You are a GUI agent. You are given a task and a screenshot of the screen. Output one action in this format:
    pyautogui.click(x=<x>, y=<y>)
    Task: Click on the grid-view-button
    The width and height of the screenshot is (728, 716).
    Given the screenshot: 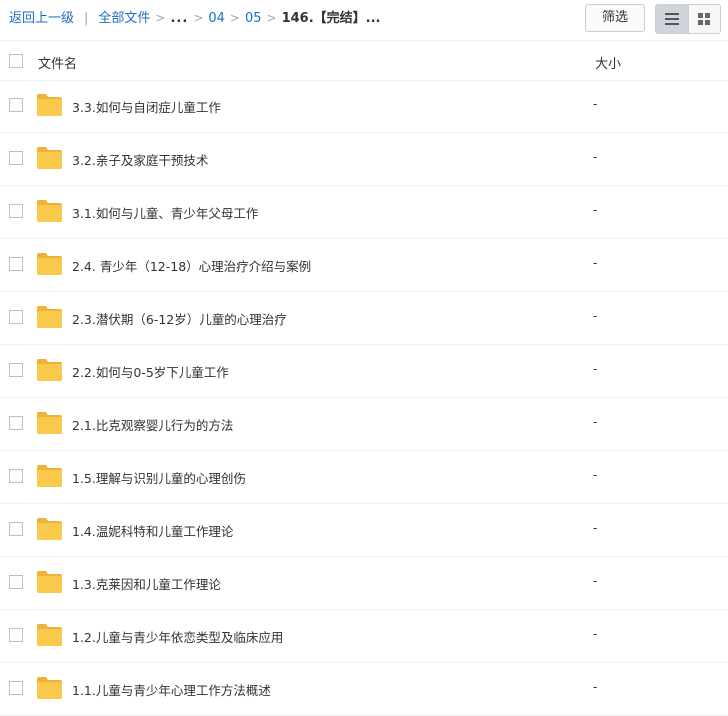 What is the action you would take?
    pyautogui.click(x=703, y=19)
    